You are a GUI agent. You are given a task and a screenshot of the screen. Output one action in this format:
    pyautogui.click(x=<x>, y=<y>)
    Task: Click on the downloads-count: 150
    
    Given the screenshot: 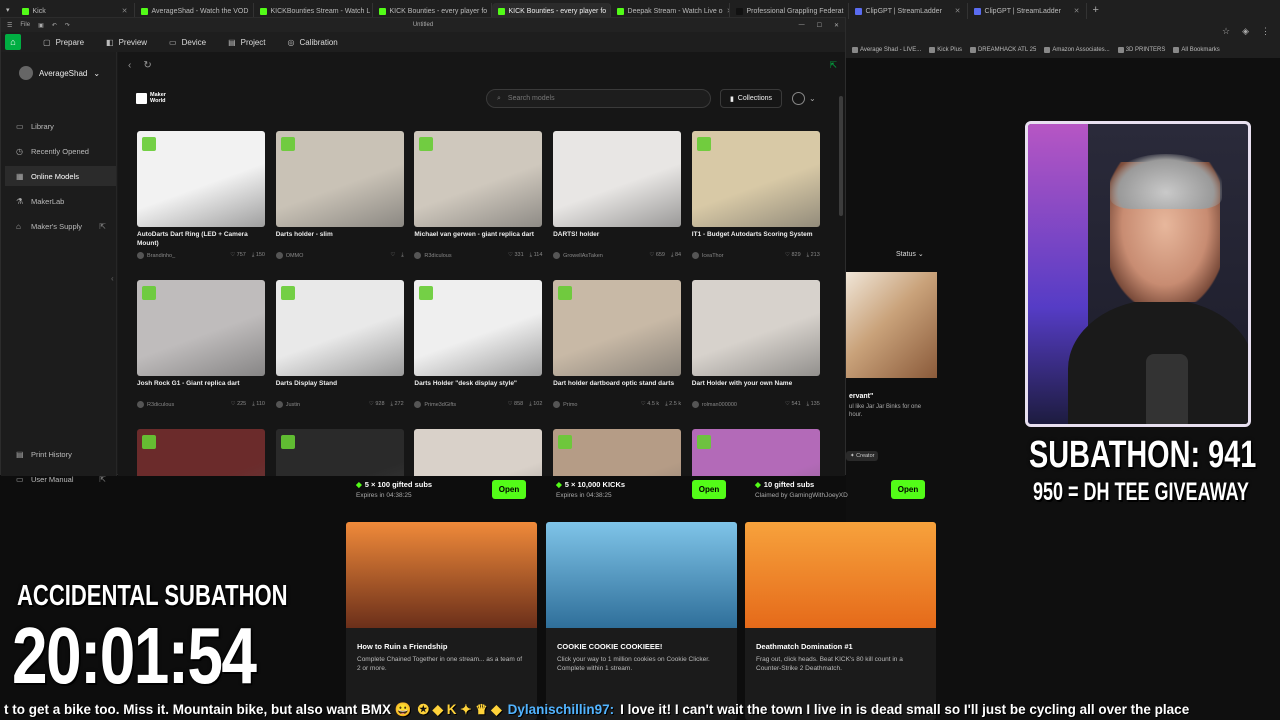 What is the action you would take?
    pyautogui.click(x=260, y=255)
    